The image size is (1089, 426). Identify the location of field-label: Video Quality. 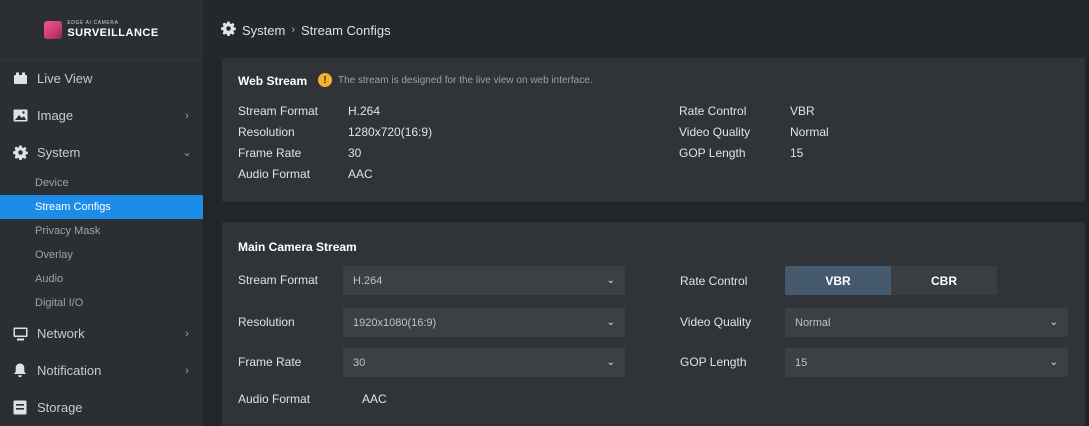
(715, 132).